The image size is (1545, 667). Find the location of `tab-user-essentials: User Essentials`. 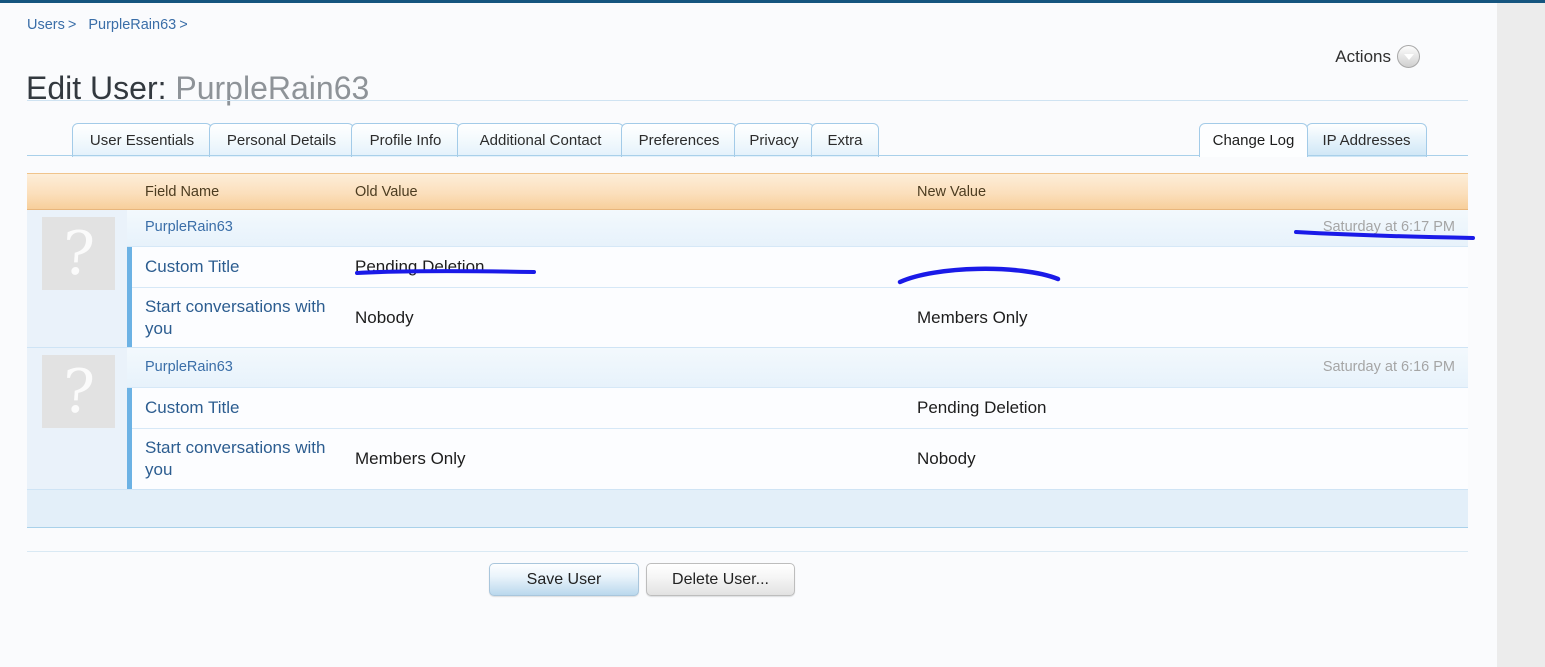

tab-user-essentials: User Essentials is located at coordinates (142, 140).